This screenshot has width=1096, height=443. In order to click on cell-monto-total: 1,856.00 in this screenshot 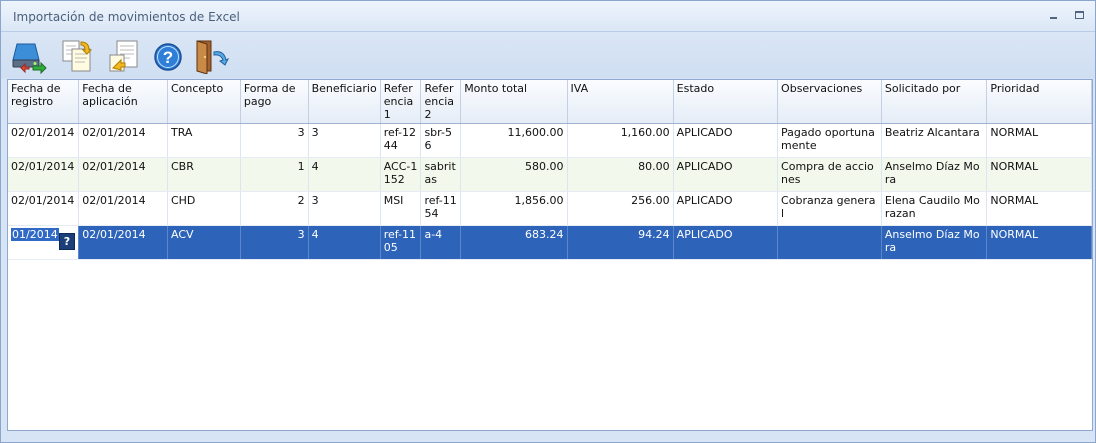, I will do `click(514, 208)`.